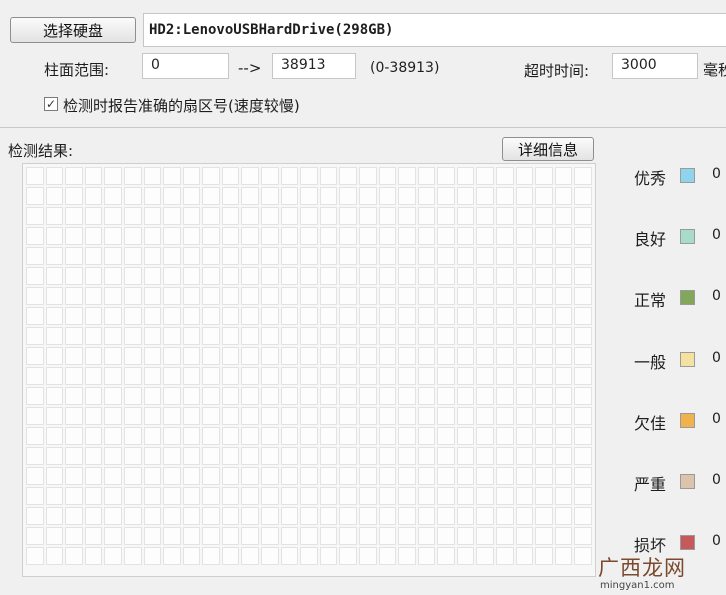 This screenshot has width=726, height=595. I want to click on range-end-input: 38913, so click(314, 66).